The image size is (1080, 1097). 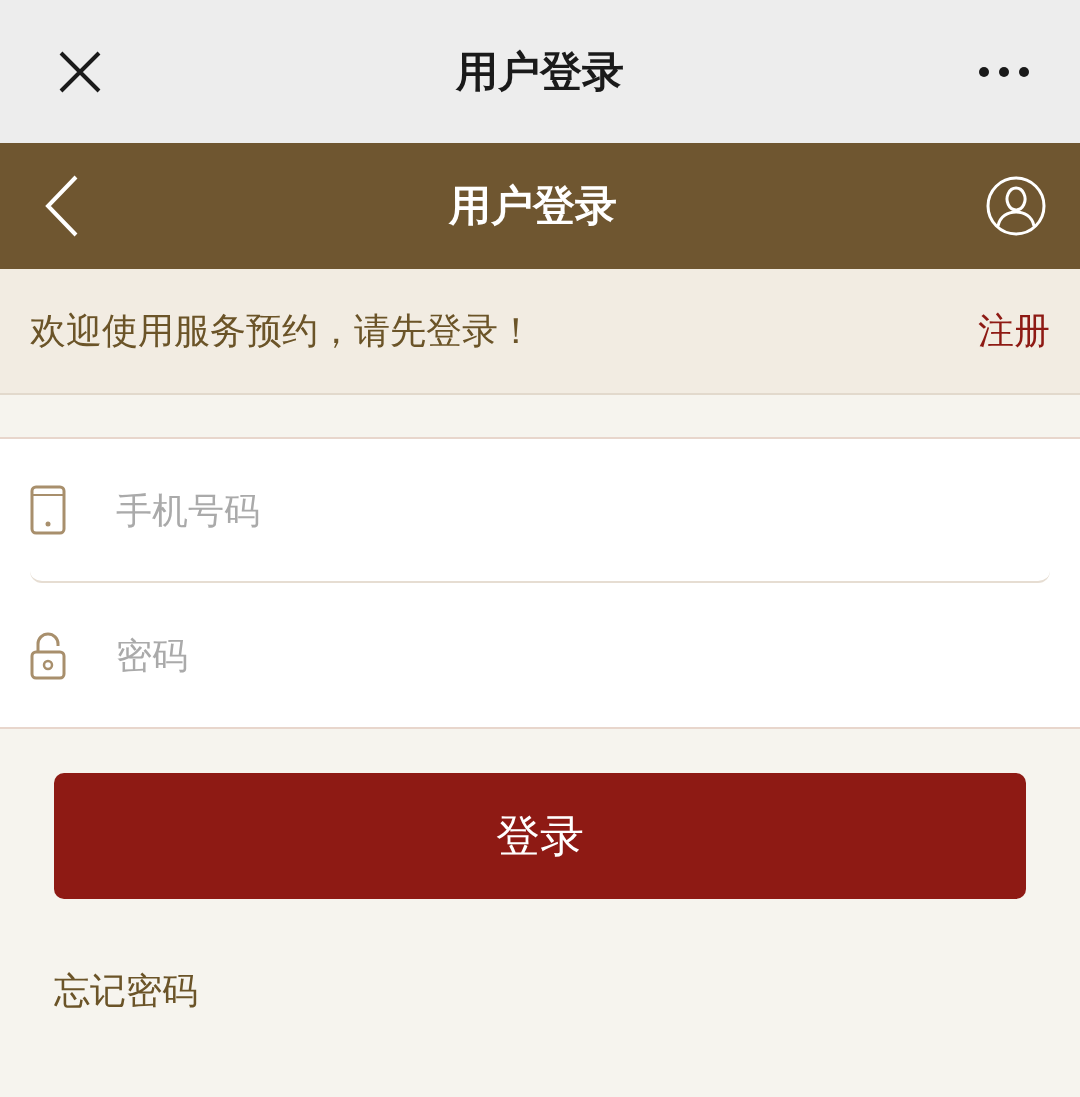 What do you see at coordinates (282, 330) in the screenshot?
I see `welcome-text: 欢迎使用服务预约，请先登录！` at bounding box center [282, 330].